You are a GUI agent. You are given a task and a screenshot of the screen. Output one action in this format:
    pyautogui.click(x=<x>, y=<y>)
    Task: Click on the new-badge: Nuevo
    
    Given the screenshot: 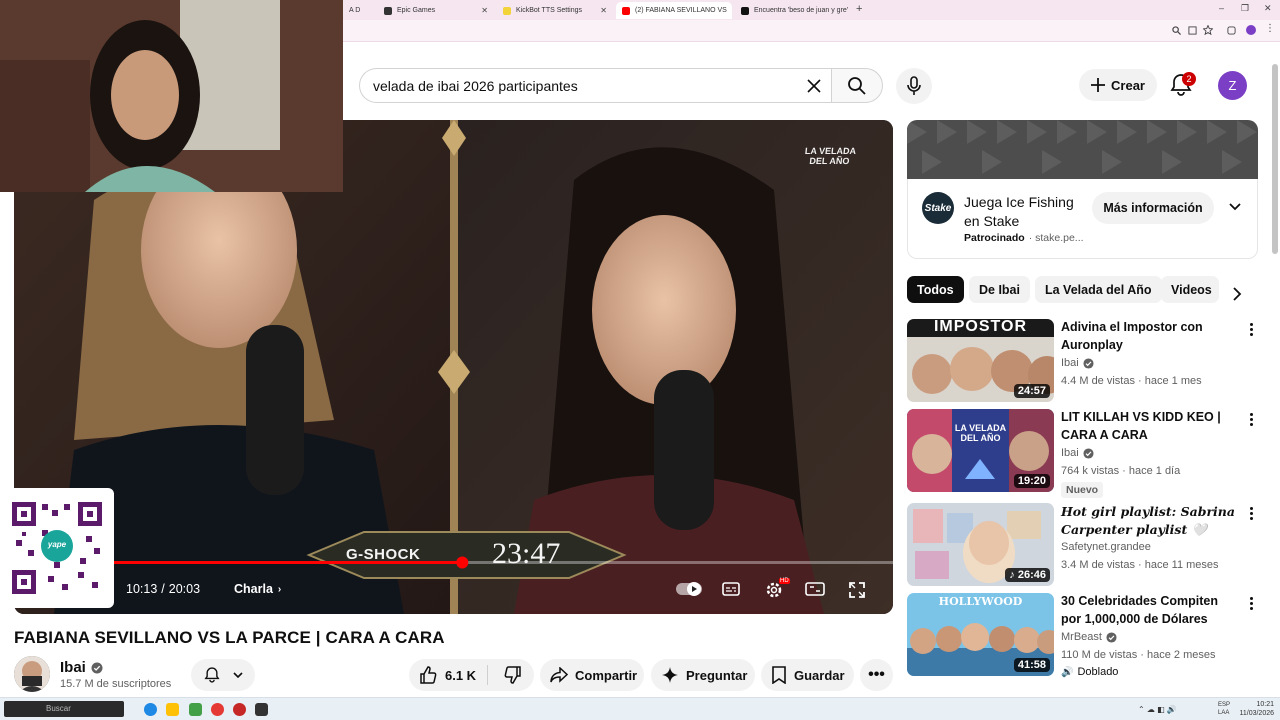 What is the action you would take?
    pyautogui.click(x=1082, y=490)
    